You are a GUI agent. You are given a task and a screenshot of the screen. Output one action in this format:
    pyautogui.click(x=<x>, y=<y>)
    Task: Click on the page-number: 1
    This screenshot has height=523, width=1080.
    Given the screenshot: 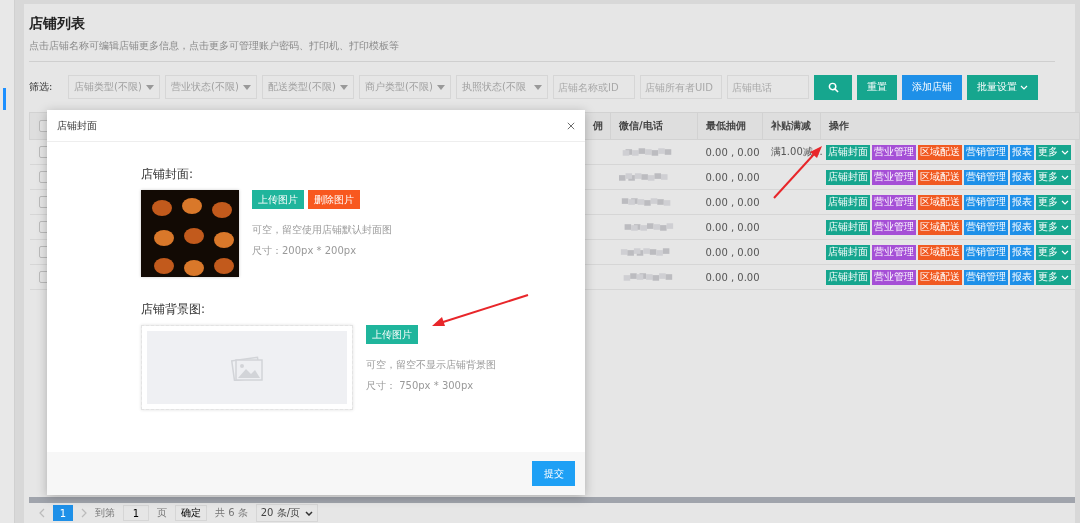 What is the action you would take?
    pyautogui.click(x=63, y=513)
    